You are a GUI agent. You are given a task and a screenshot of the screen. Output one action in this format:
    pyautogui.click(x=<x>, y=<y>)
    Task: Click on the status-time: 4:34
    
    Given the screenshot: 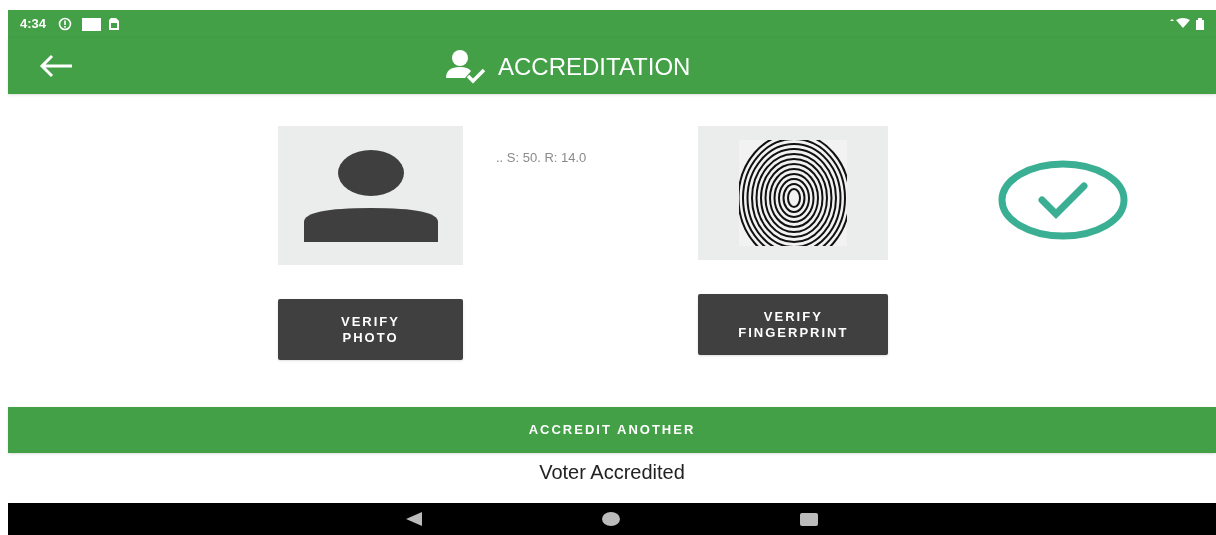 What is the action you would take?
    pyautogui.click(x=33, y=24)
    